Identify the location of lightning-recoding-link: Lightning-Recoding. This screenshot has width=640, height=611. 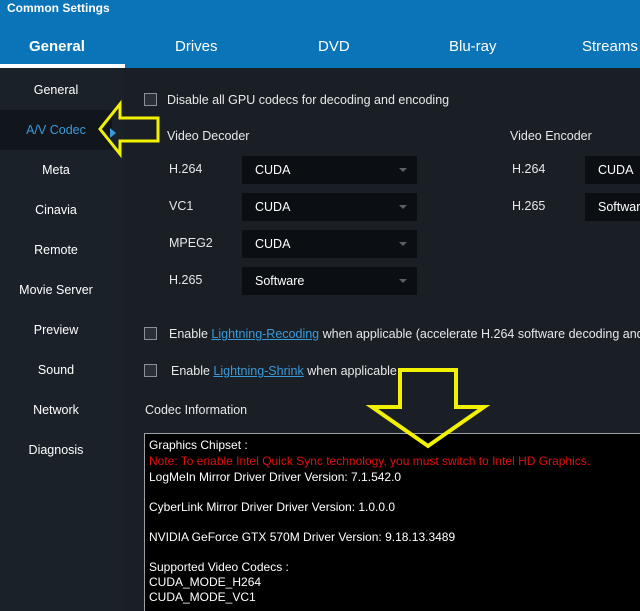
(265, 334).